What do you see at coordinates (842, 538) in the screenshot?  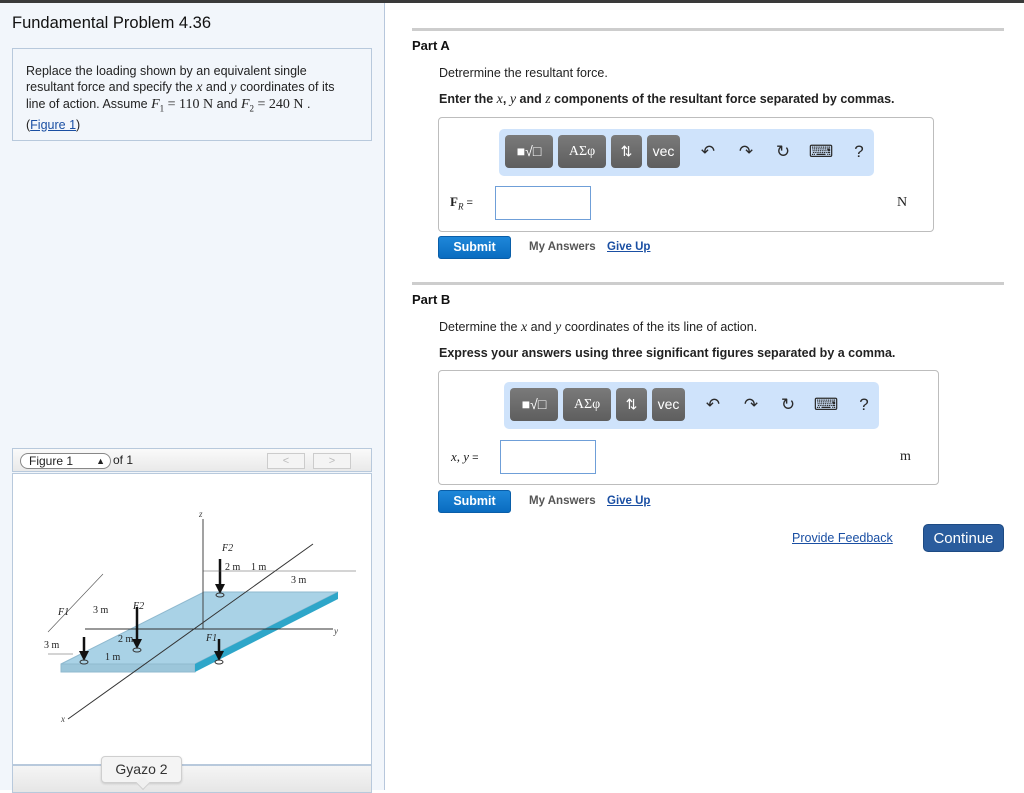 I see `provide-feedback-link: Provide Feedback` at bounding box center [842, 538].